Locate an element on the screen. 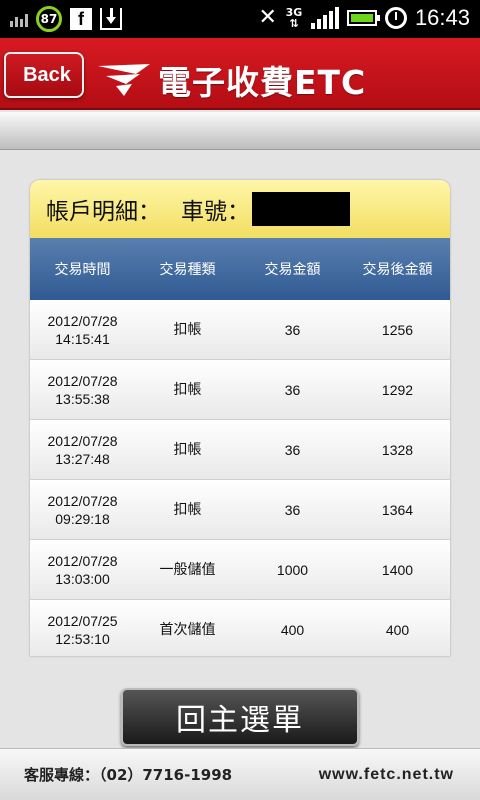  cell-datetime: 2012/07/28 13:03:00 is located at coordinates (82, 569).